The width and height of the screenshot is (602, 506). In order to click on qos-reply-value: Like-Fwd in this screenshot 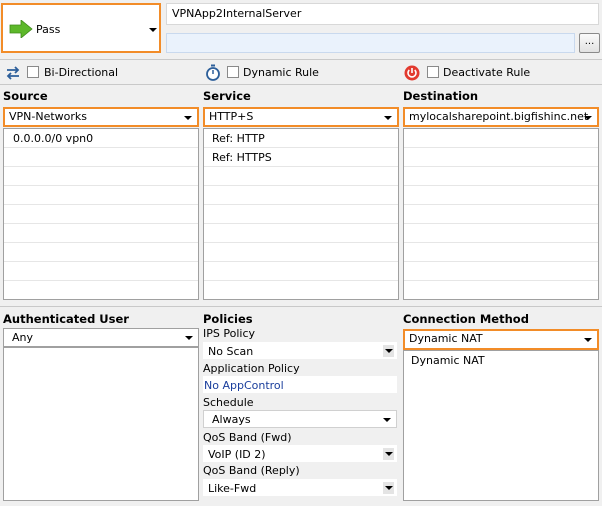, I will do `click(232, 488)`.